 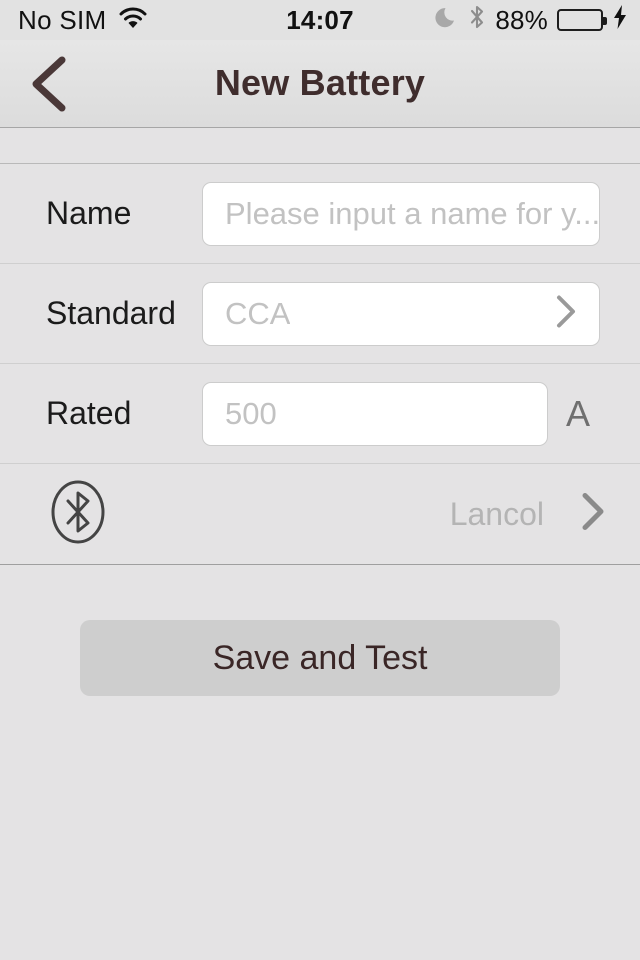 I want to click on bluetooth-device-label: Lancol, so click(x=496, y=513).